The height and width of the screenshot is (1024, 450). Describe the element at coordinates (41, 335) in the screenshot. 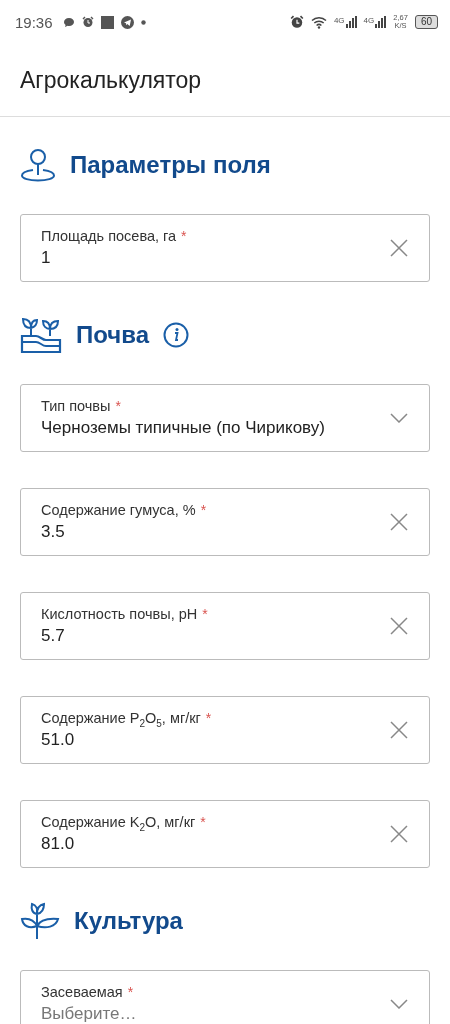

I see `soil-sprout-icon` at that location.